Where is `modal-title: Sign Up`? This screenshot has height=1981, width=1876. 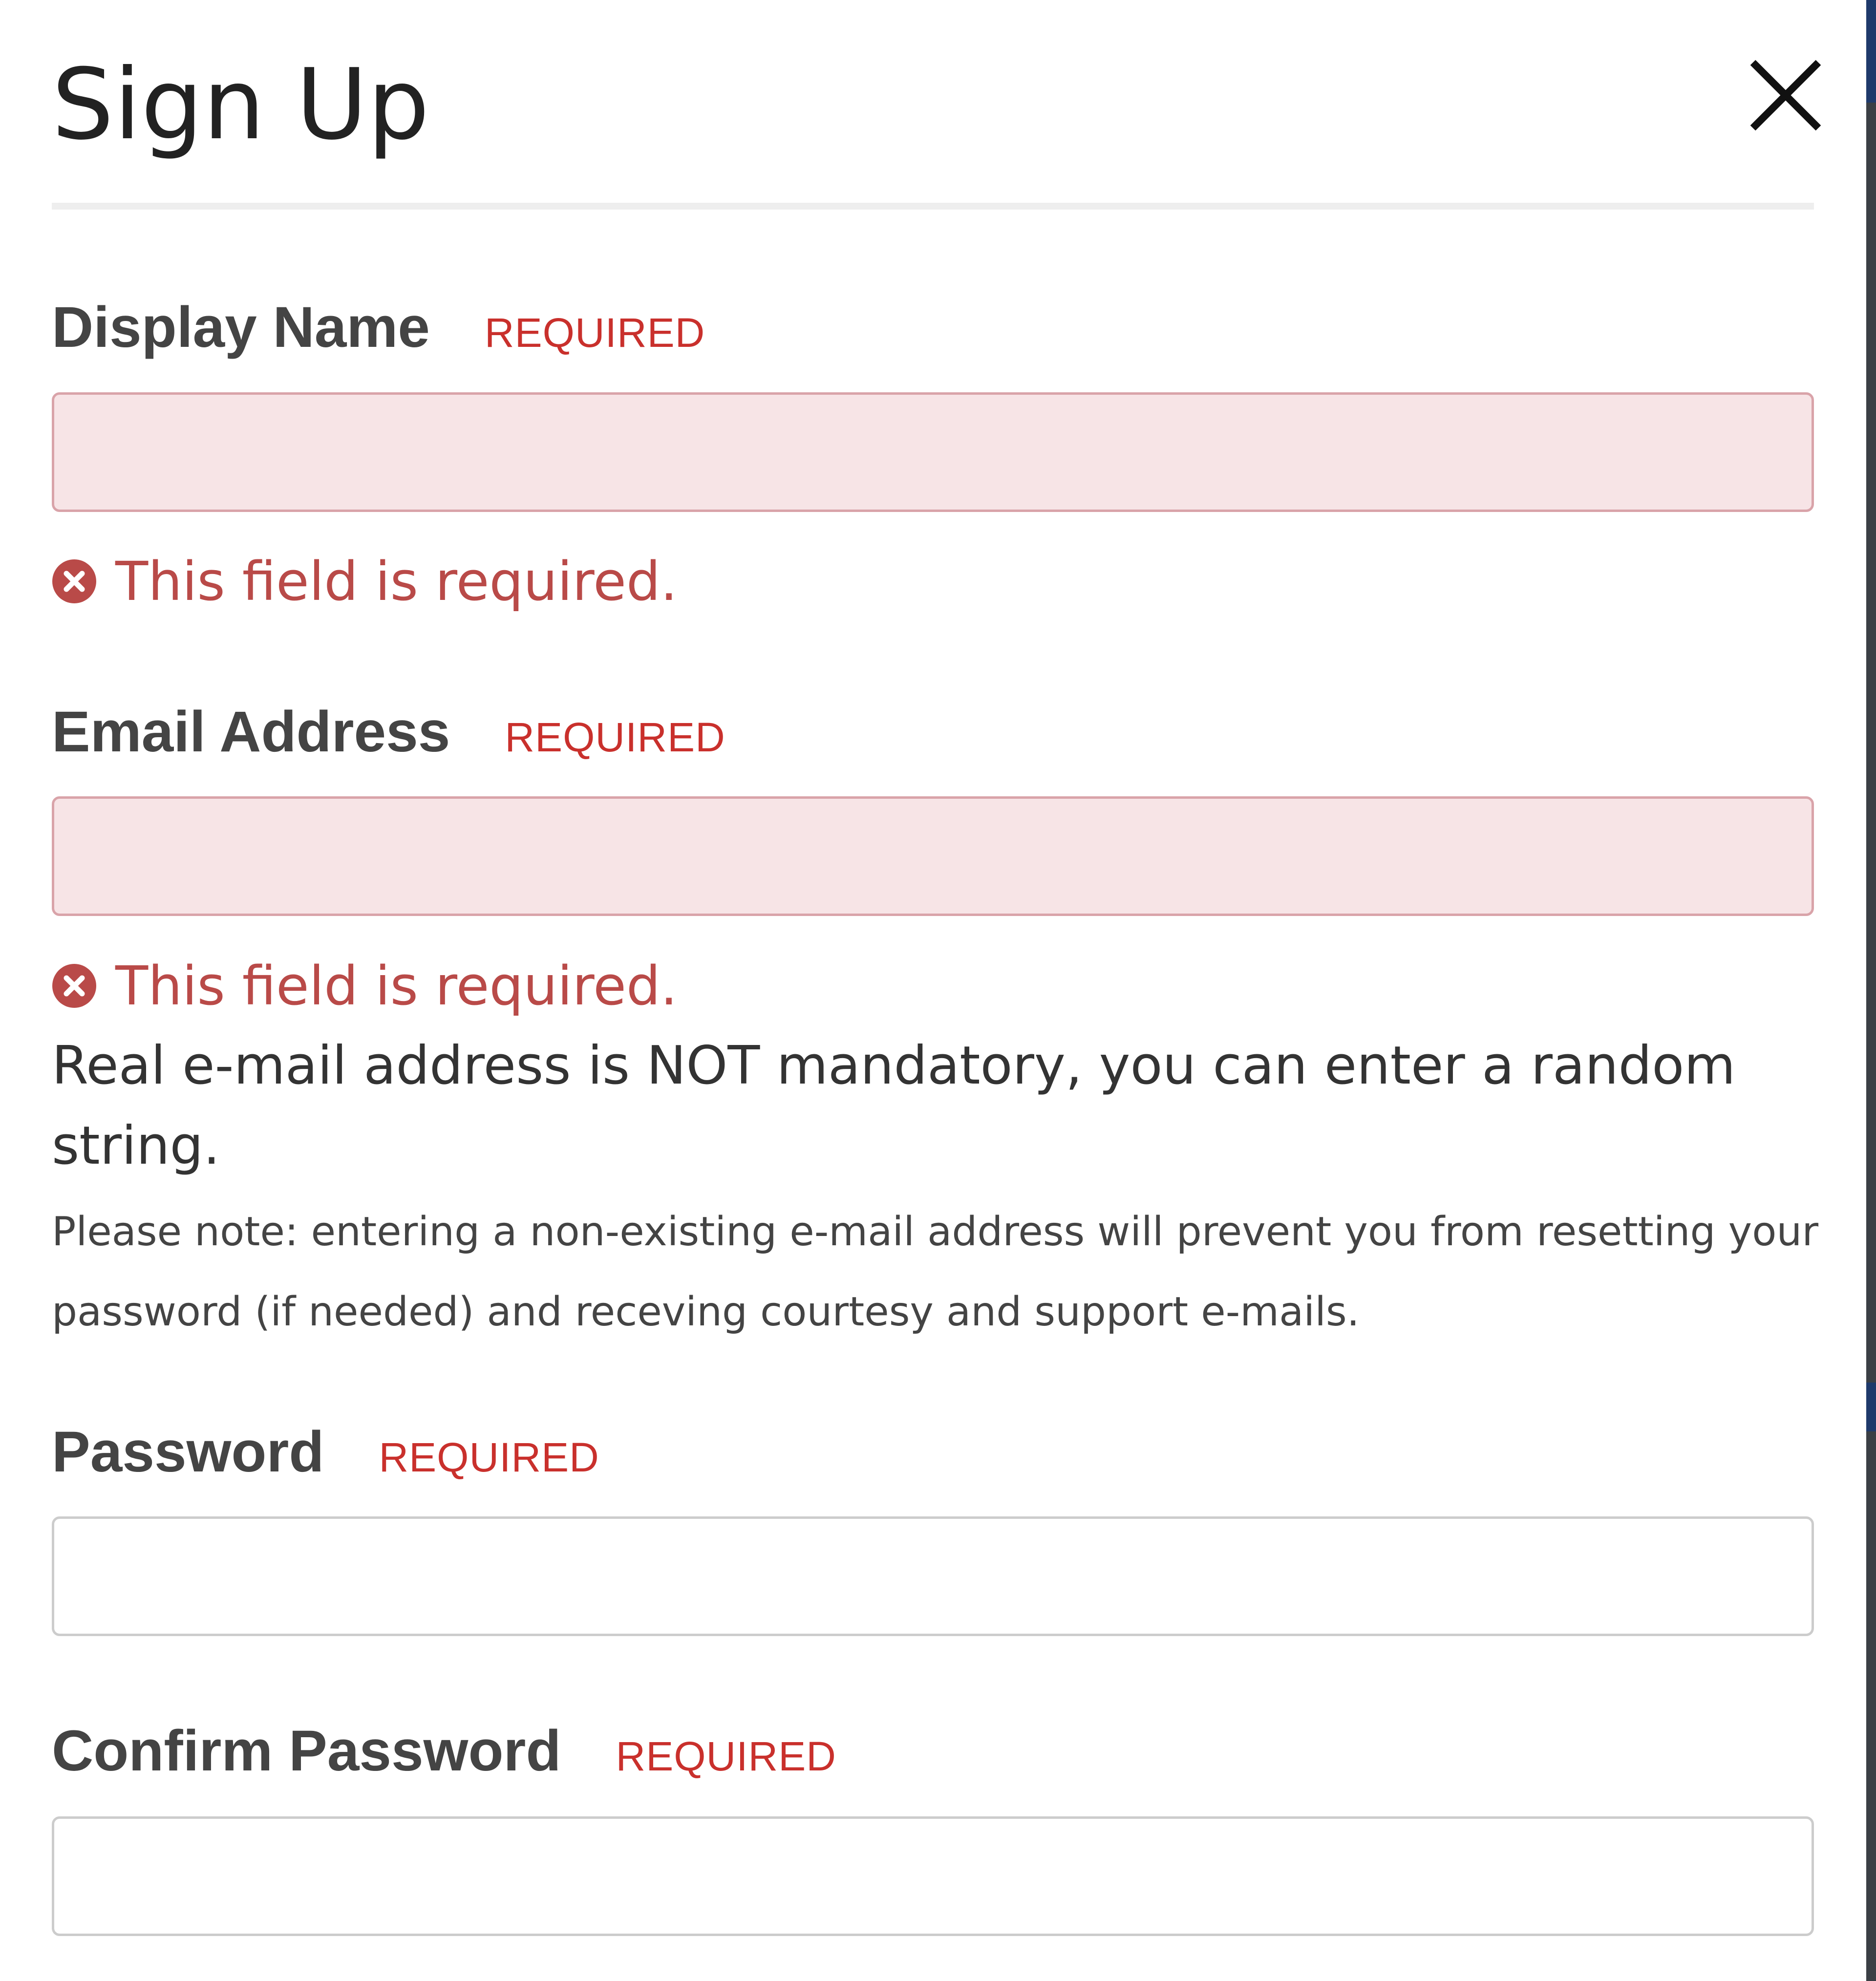
modal-title: Sign Up is located at coordinates (241, 105).